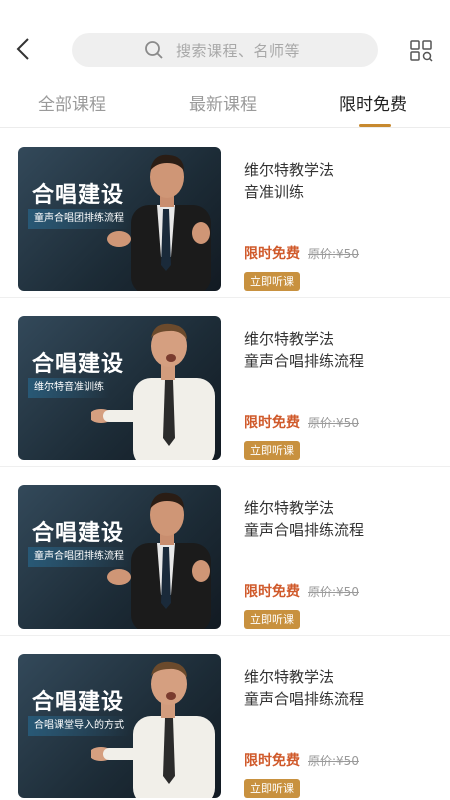  I want to click on tab-latest-courses: 最新课程, so click(223, 102).